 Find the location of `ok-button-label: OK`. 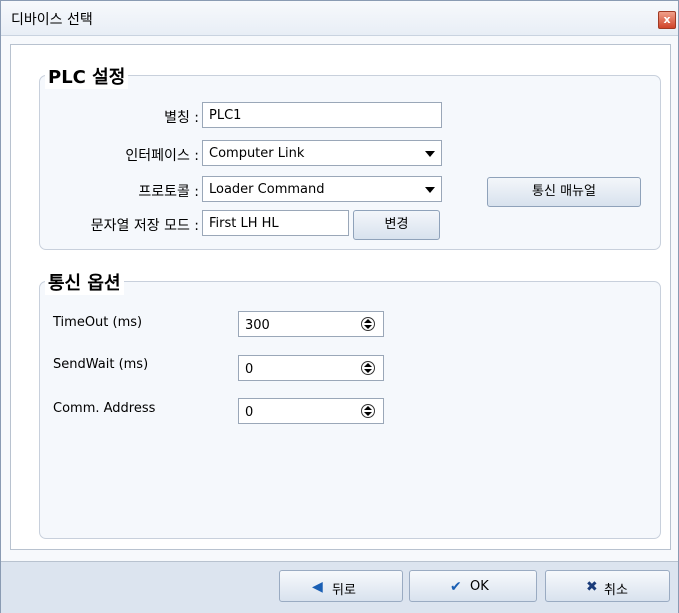

ok-button-label: OK is located at coordinates (479, 586).